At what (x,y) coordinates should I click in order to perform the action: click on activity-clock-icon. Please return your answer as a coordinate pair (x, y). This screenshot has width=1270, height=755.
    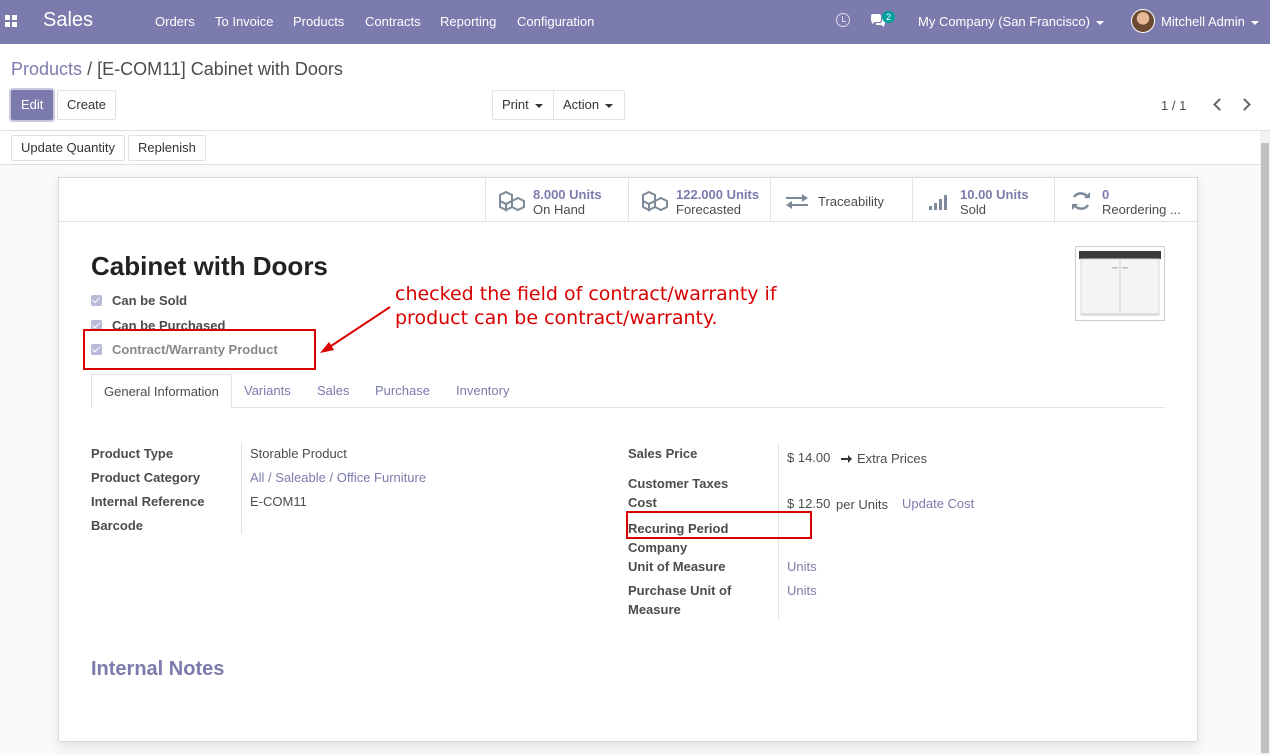
    Looking at the image, I should click on (843, 20).